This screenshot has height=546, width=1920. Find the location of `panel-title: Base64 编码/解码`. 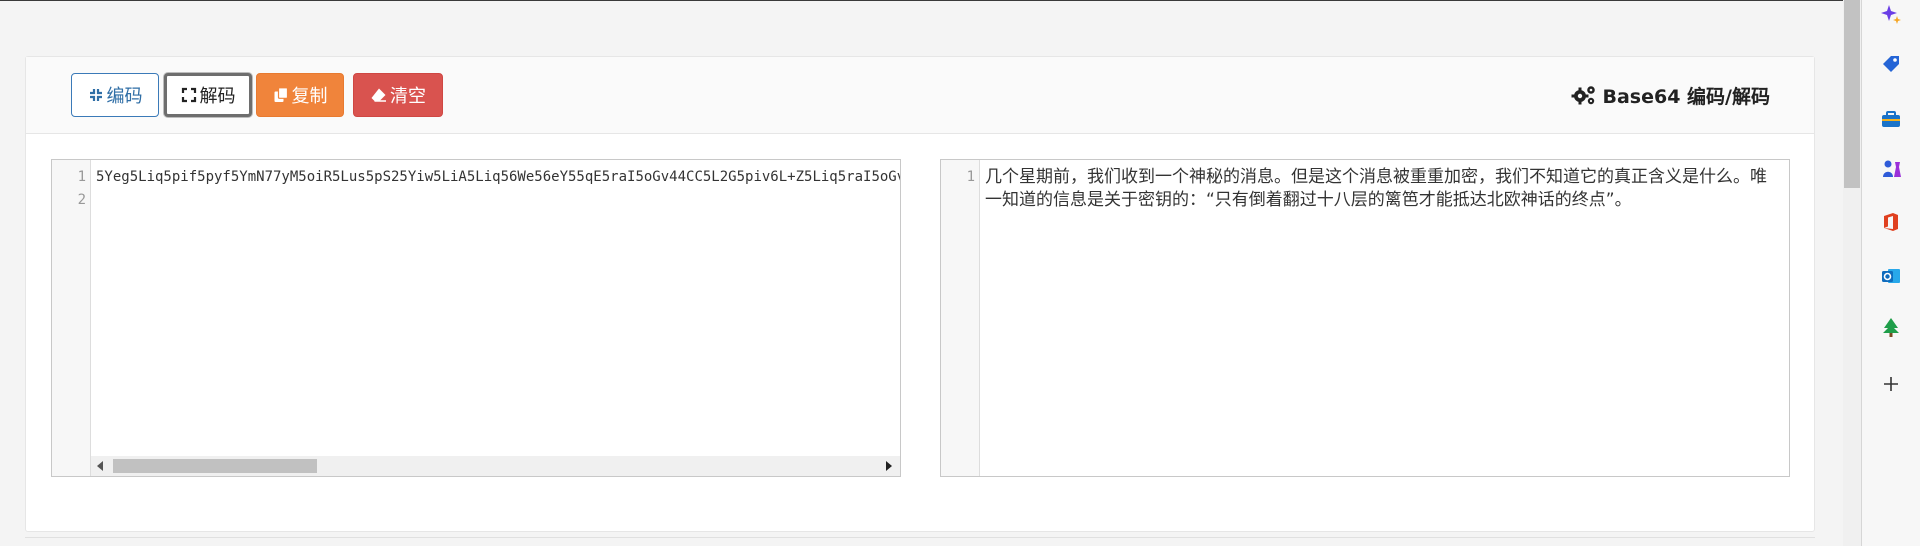

panel-title: Base64 编码/解码 is located at coordinates (1671, 95).